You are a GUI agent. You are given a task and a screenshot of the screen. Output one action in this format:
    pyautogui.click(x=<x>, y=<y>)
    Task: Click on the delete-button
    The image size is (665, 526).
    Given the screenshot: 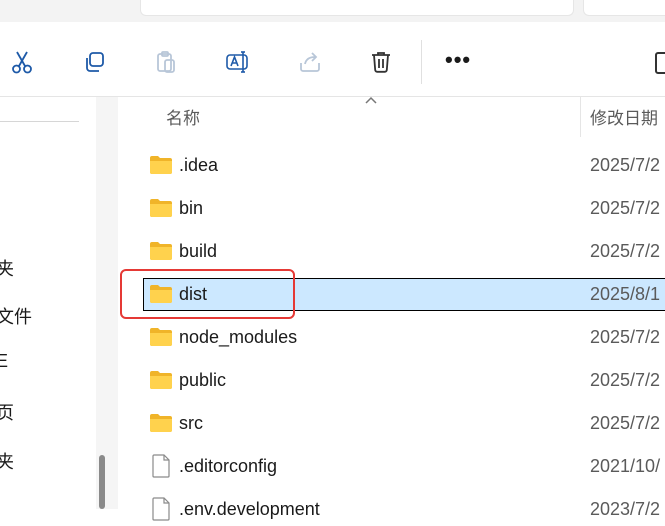 What is the action you would take?
    pyautogui.click(x=381, y=62)
    